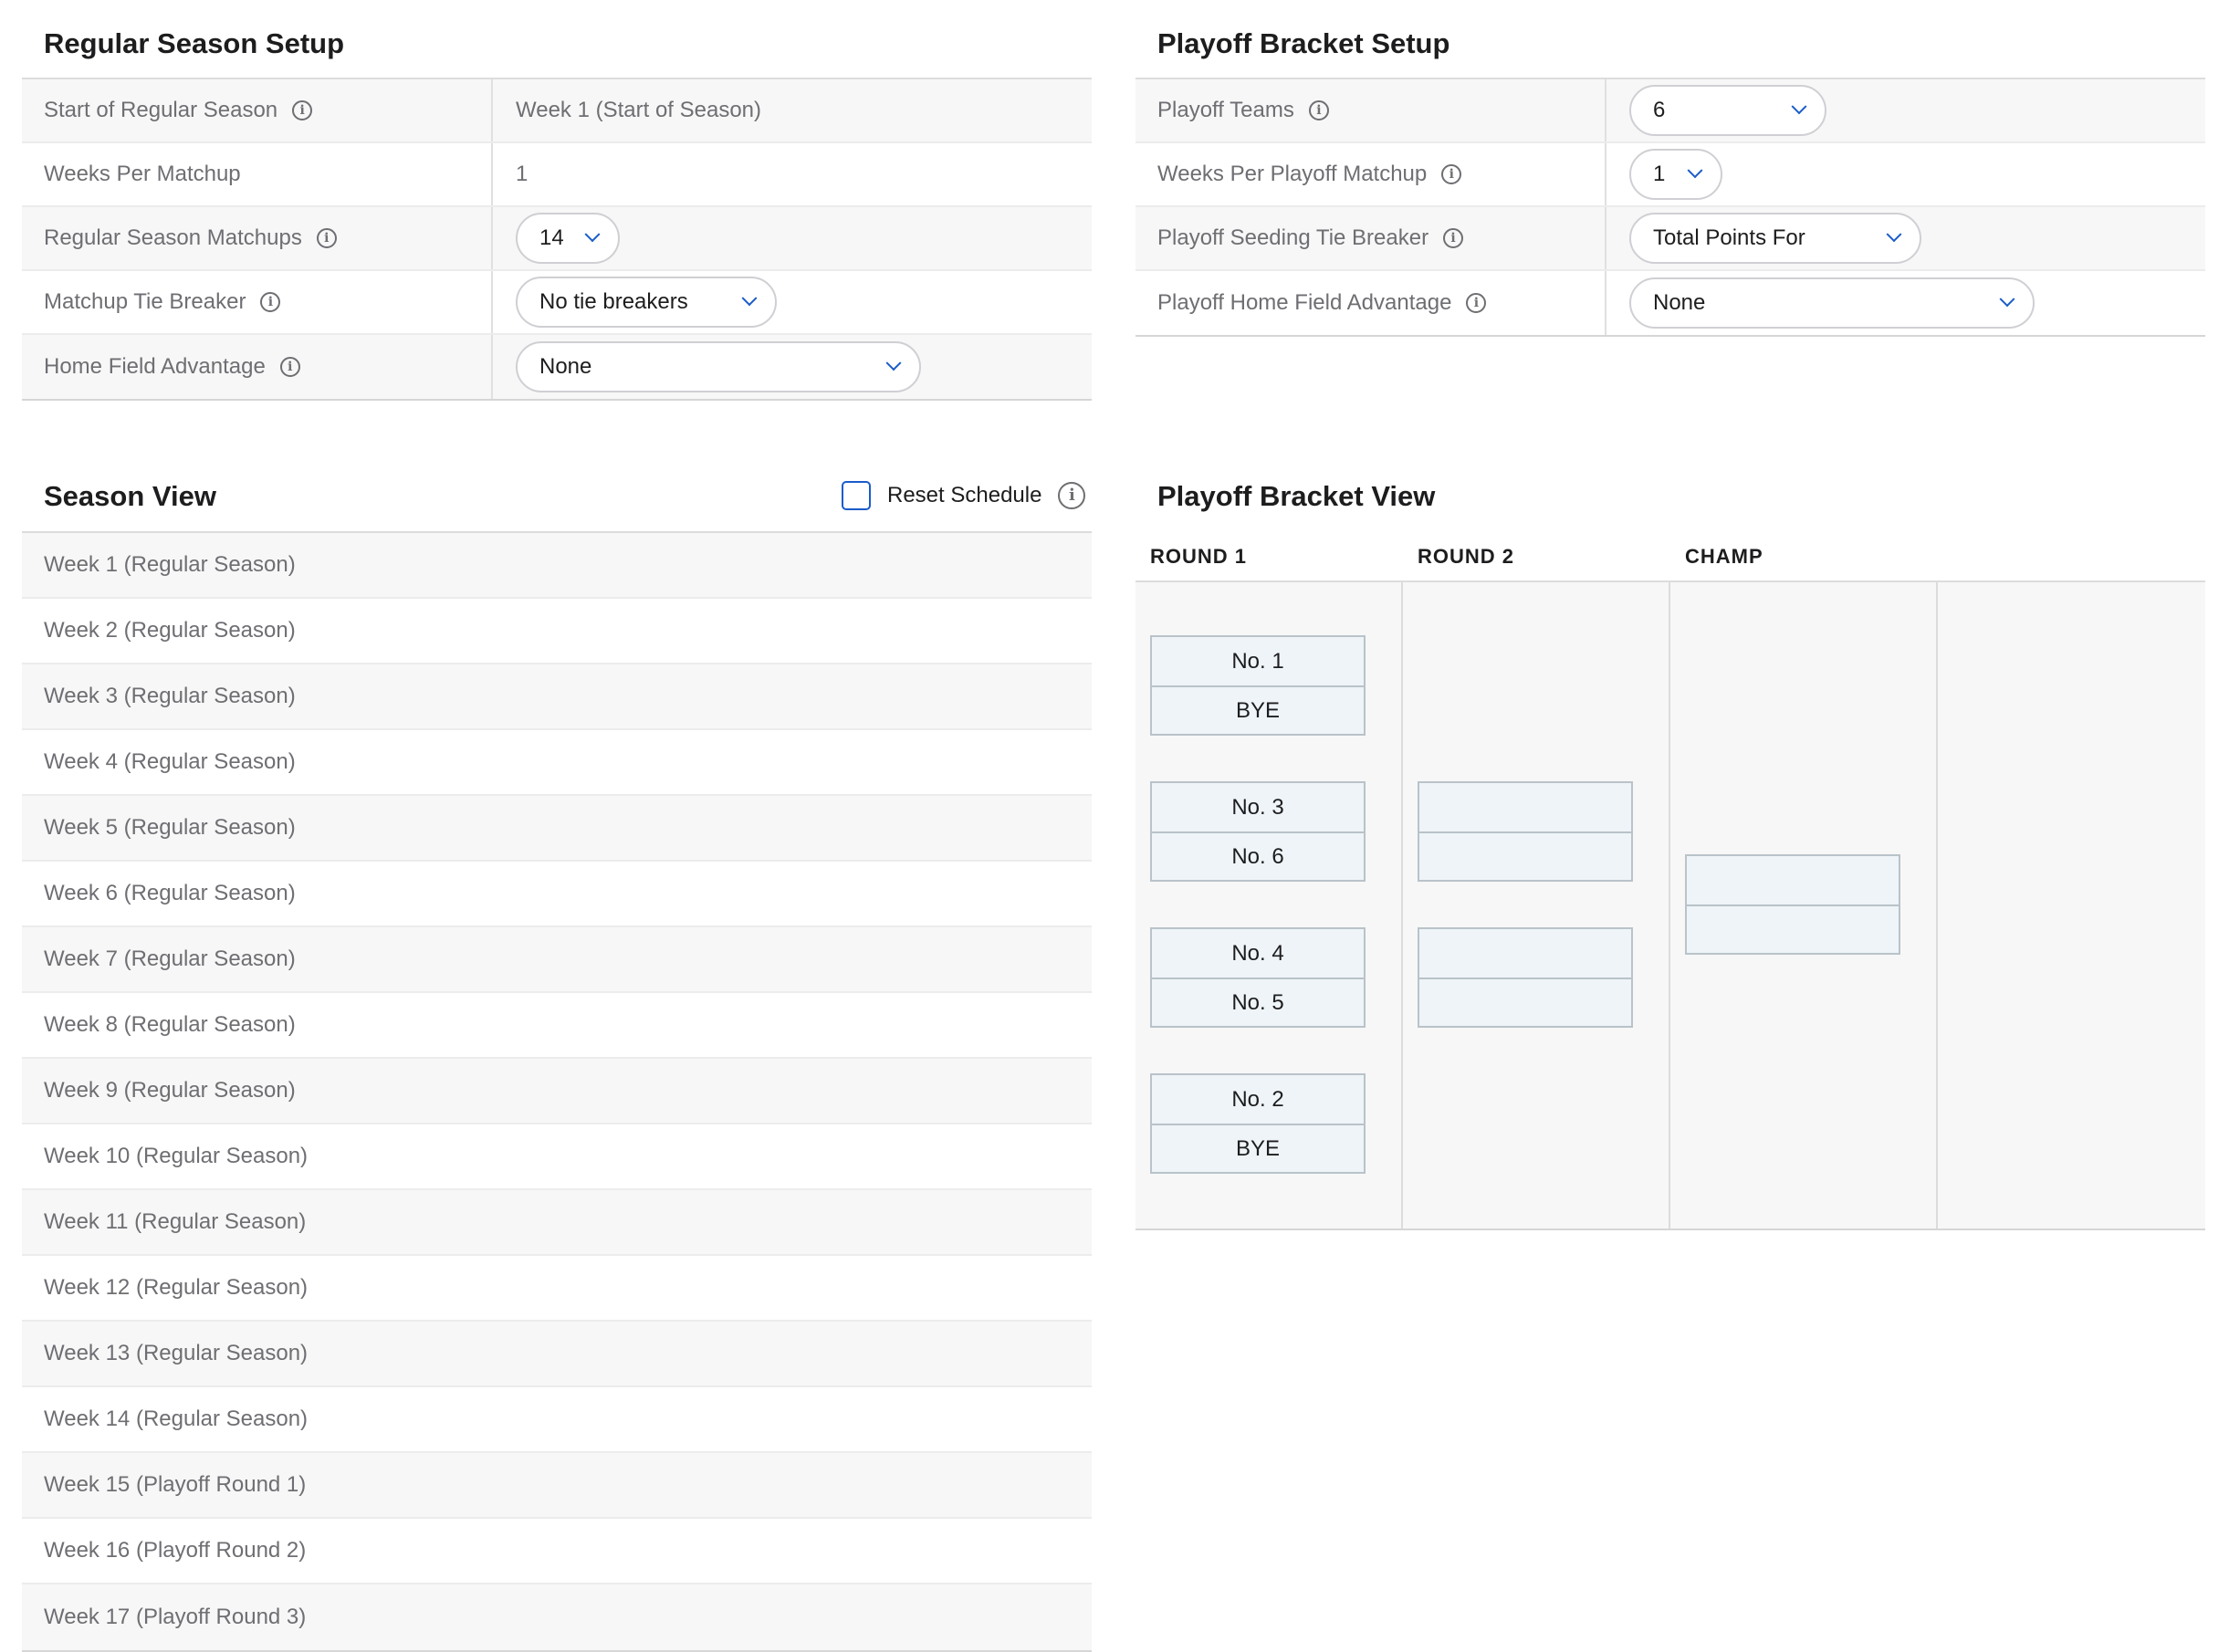 This screenshot has height=1652, width=2229. What do you see at coordinates (1296, 496) in the screenshot?
I see `bracket-view-title: Playoff Bracket View` at bounding box center [1296, 496].